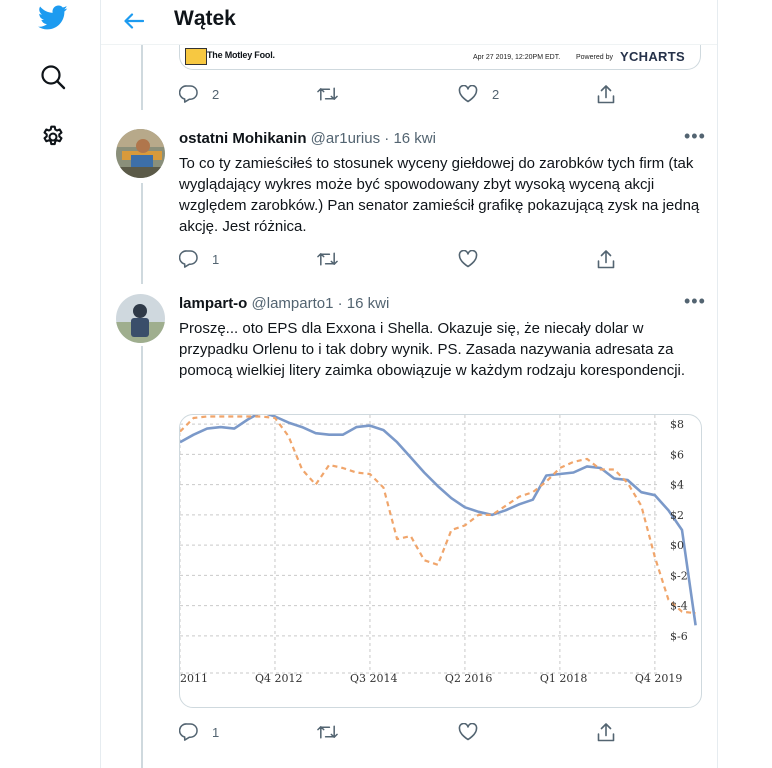 This screenshot has width=772, height=768. Describe the element at coordinates (374, 678) in the screenshot. I see `x-tick-label: Q3 2014` at that location.